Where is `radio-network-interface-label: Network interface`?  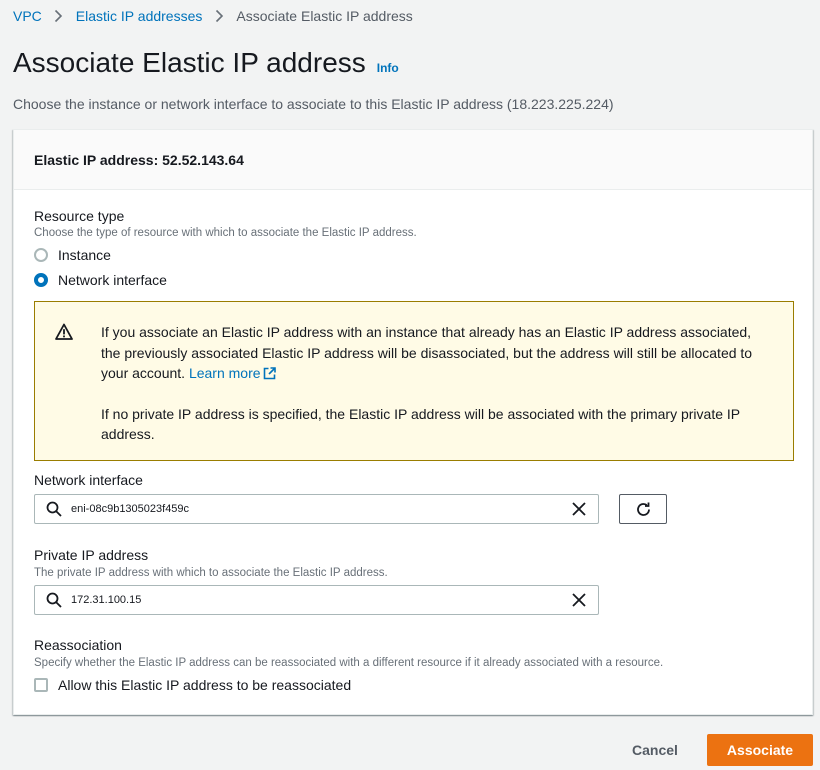 radio-network-interface-label: Network interface is located at coordinates (112, 280).